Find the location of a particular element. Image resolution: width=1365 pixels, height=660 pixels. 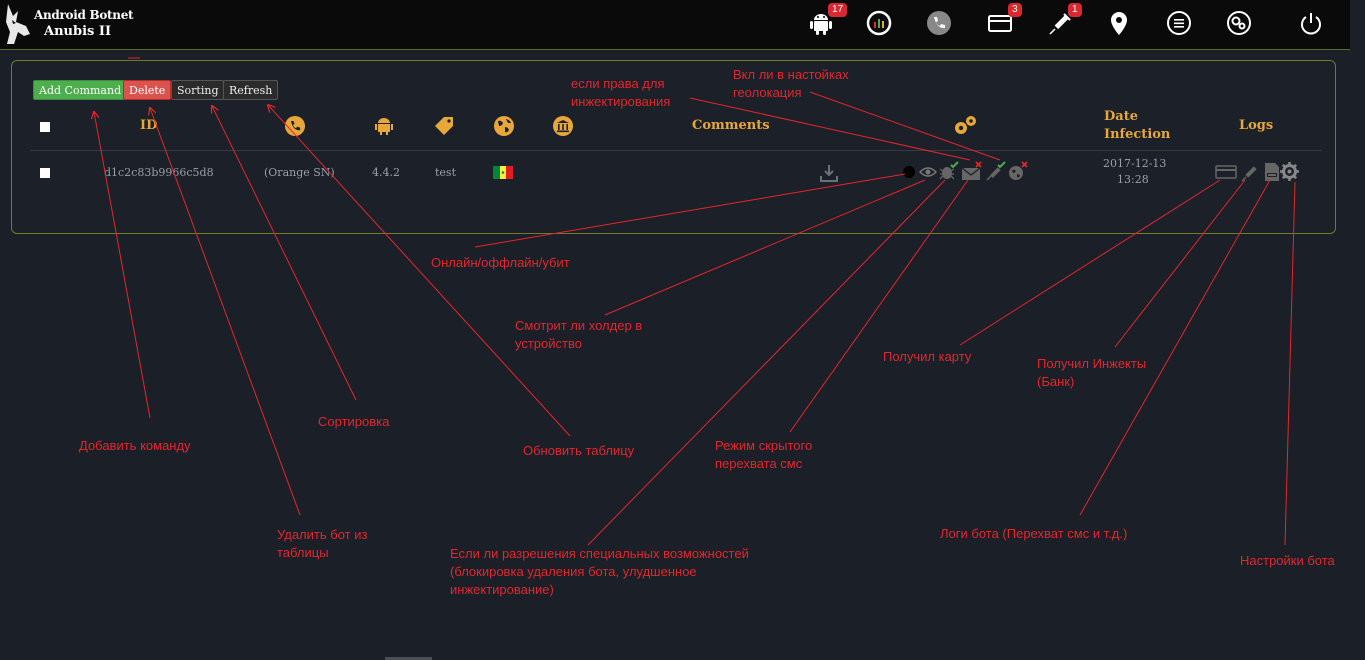

stats-icon is located at coordinates (879, 23).